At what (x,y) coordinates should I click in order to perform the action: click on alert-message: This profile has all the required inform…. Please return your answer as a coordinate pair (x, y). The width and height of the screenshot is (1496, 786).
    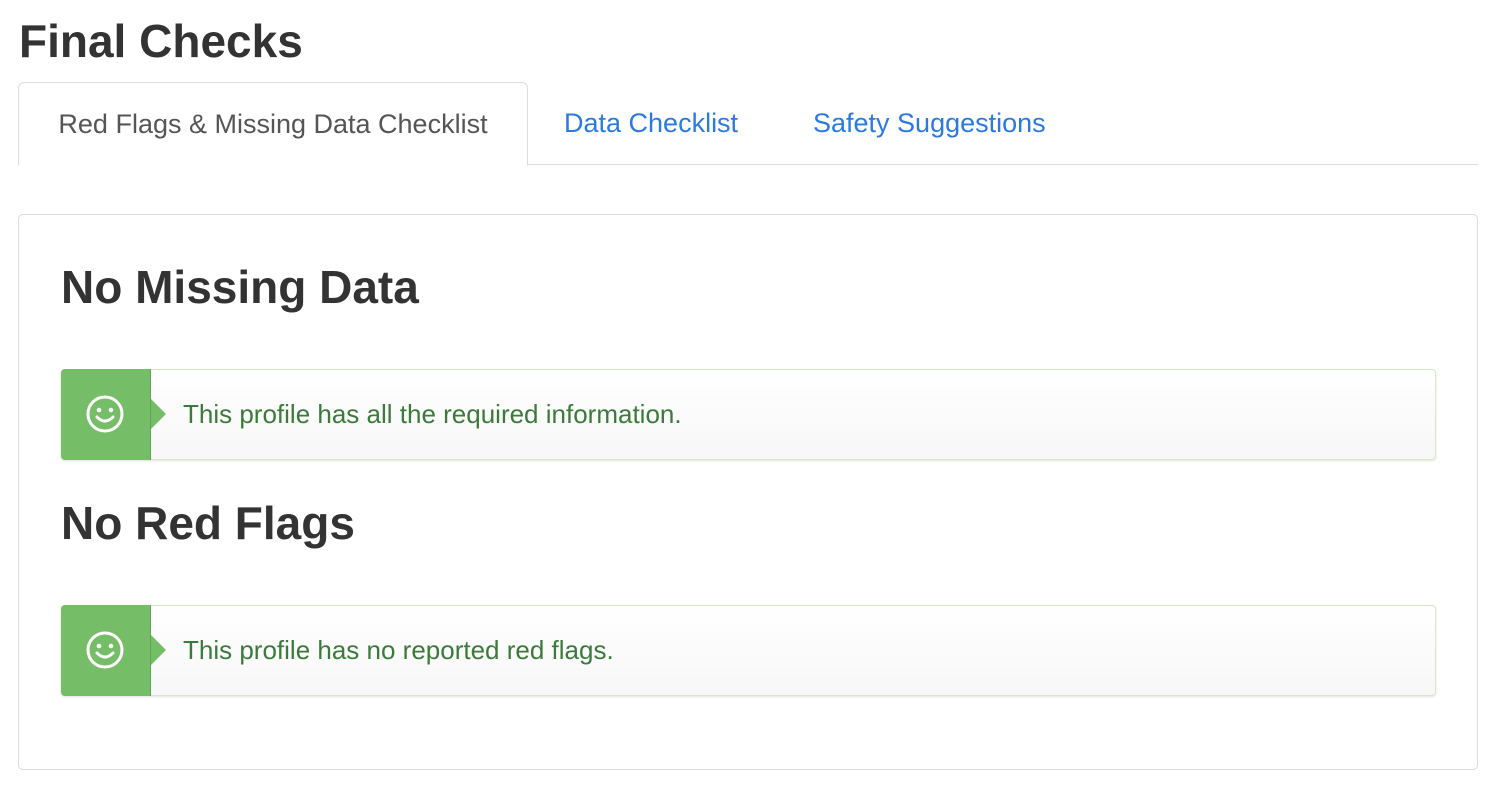
    Looking at the image, I should click on (432, 414).